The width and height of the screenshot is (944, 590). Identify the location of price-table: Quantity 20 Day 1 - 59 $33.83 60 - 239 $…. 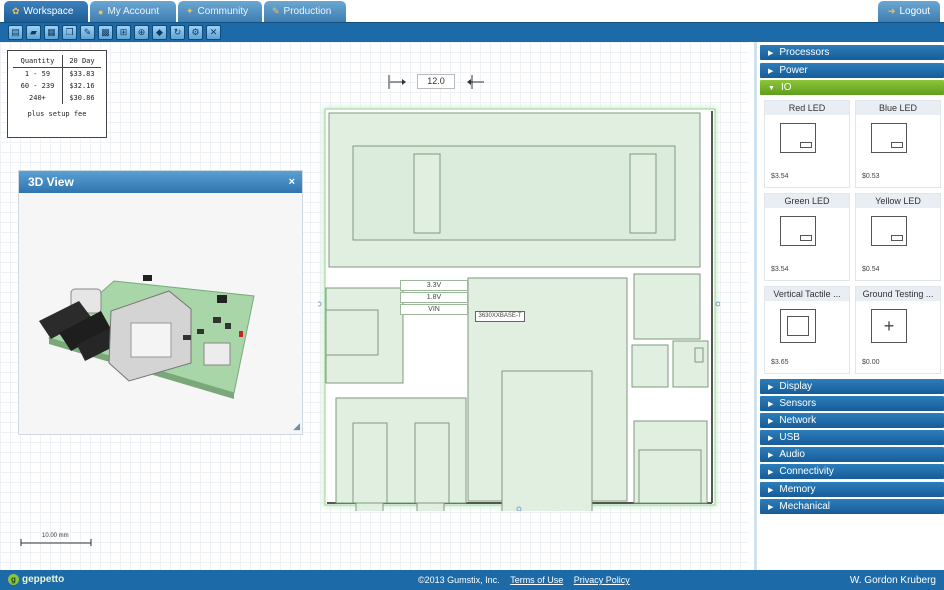
(57, 94).